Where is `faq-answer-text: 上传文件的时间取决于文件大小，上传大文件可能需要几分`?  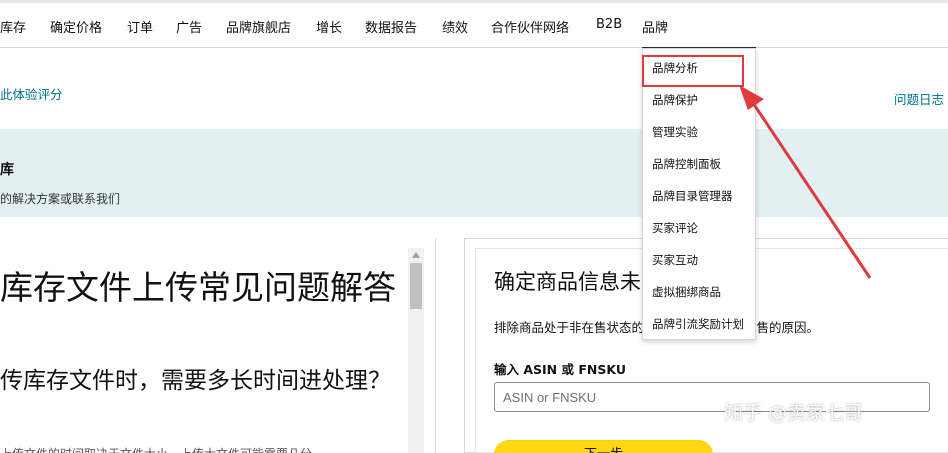
faq-answer-text: 上传文件的时间取决于文件大小，上传大文件可能需要几分 is located at coordinates (200, 449).